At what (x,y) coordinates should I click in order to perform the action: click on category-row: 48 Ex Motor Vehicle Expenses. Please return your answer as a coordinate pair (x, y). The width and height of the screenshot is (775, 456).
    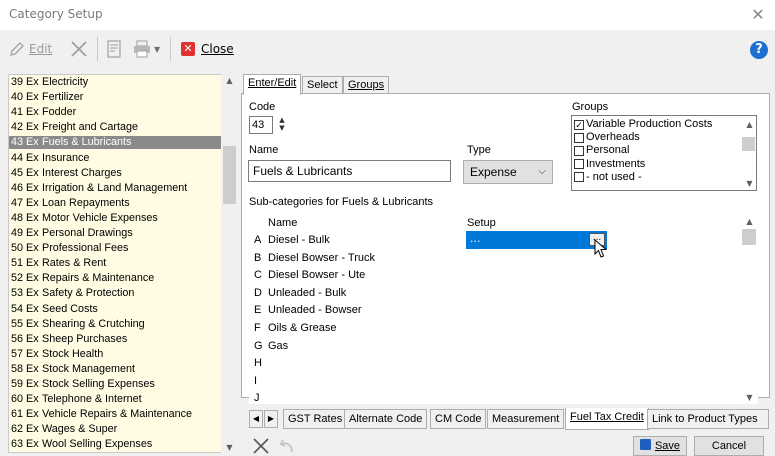
    Looking at the image, I should click on (115, 218).